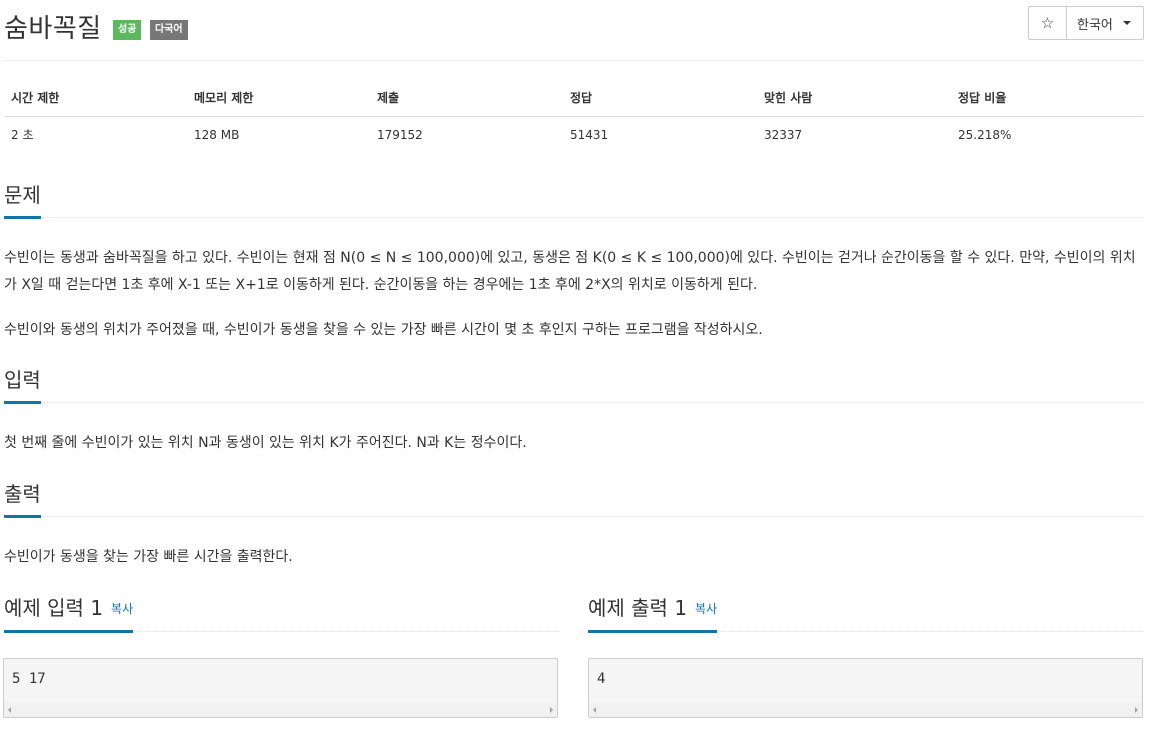 This screenshot has width=1152, height=729. I want to click on sample-output-title: 예제 출력 1 복사, so click(653, 613).